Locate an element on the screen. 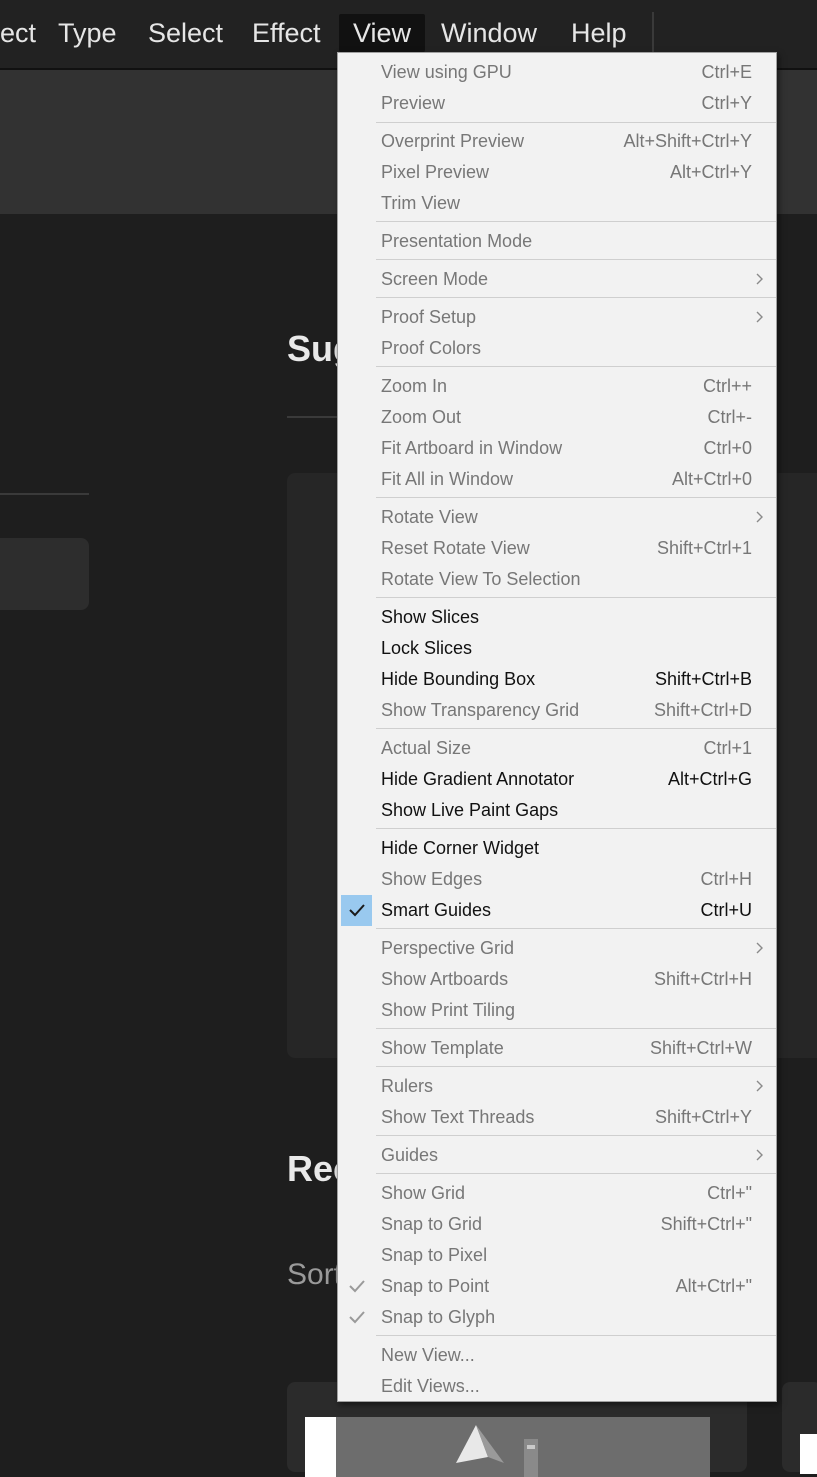 This screenshot has height=1477, width=817. menu-item-label: Show Artboards is located at coordinates (445, 979).